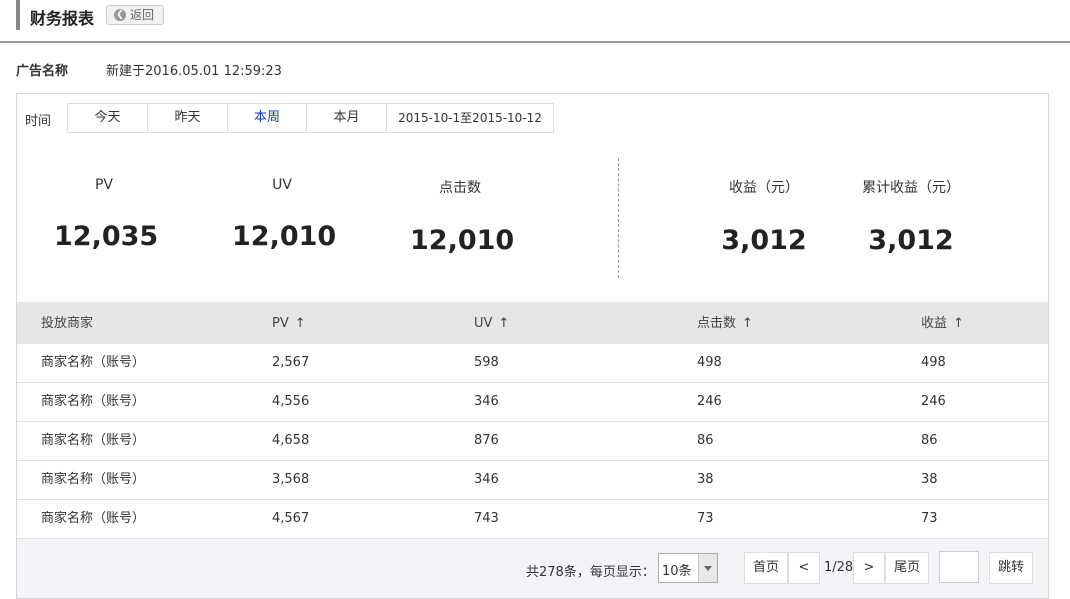  What do you see at coordinates (934, 323) in the screenshot?
I see `col-header-label: 收益` at bounding box center [934, 323].